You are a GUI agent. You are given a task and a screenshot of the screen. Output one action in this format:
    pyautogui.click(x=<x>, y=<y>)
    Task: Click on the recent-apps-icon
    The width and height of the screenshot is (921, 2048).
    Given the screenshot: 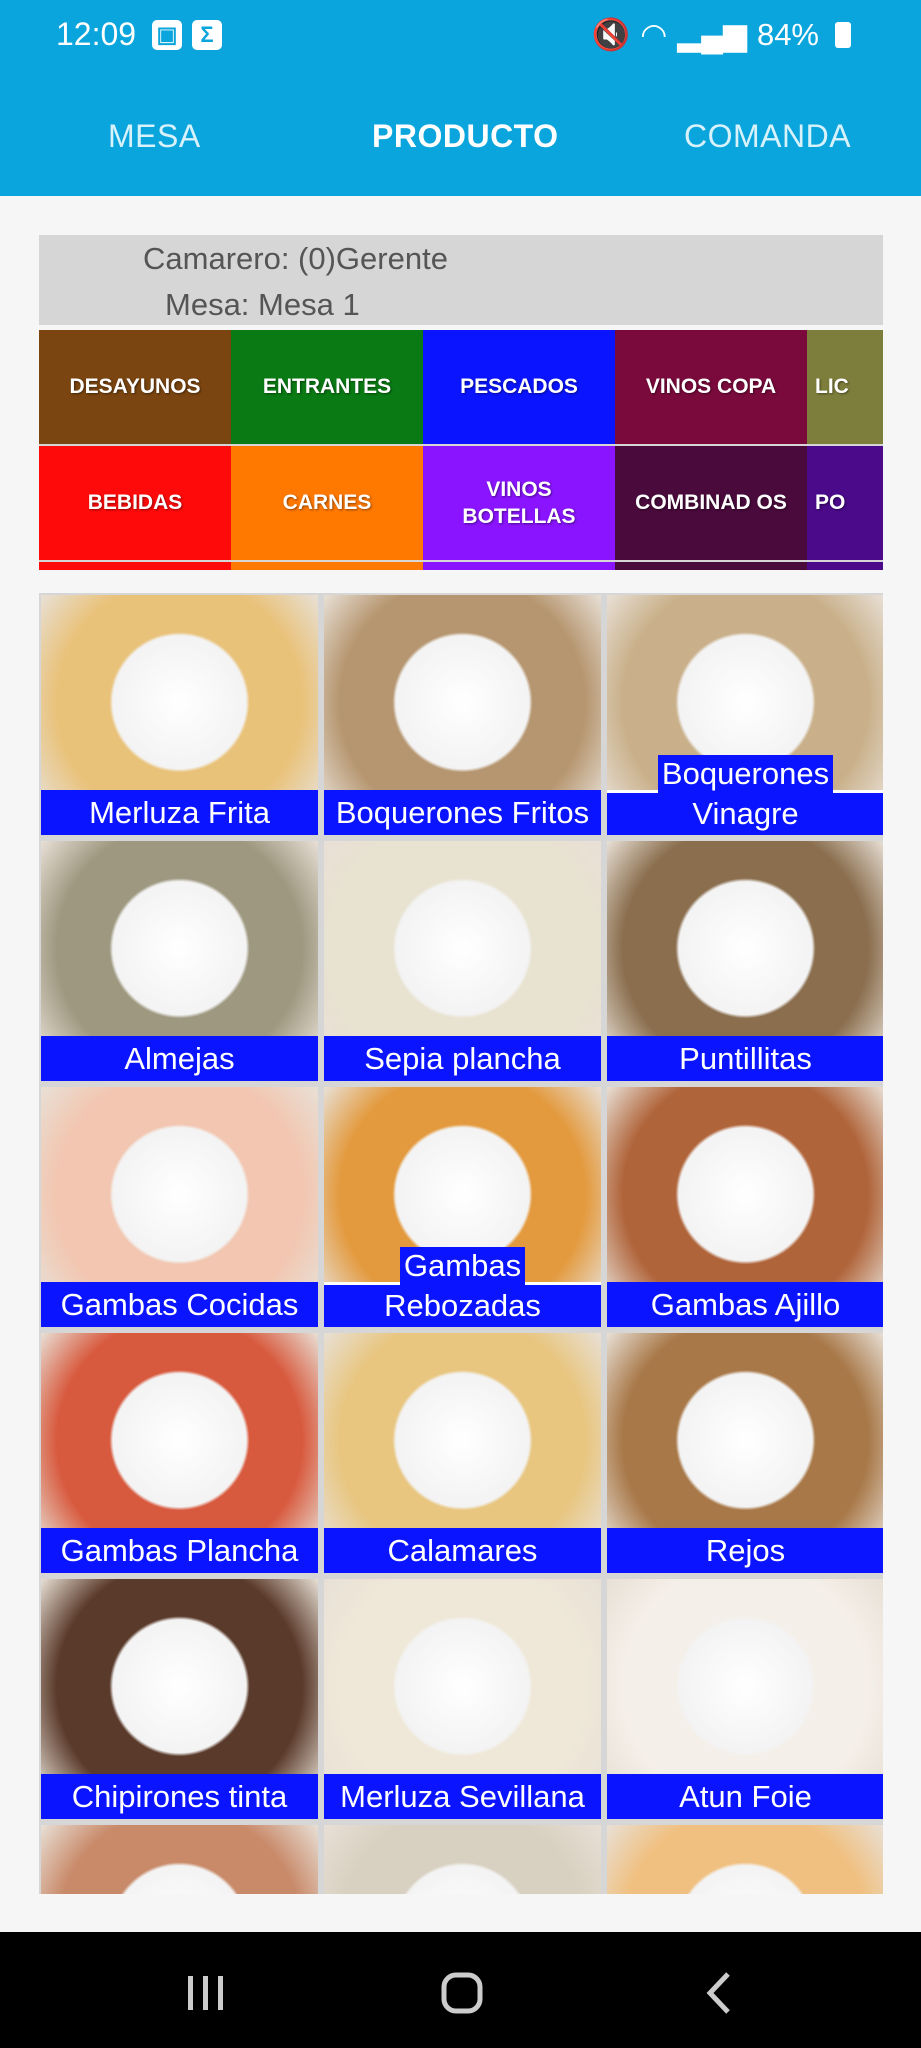 What is the action you would take?
    pyautogui.click(x=206, y=1993)
    